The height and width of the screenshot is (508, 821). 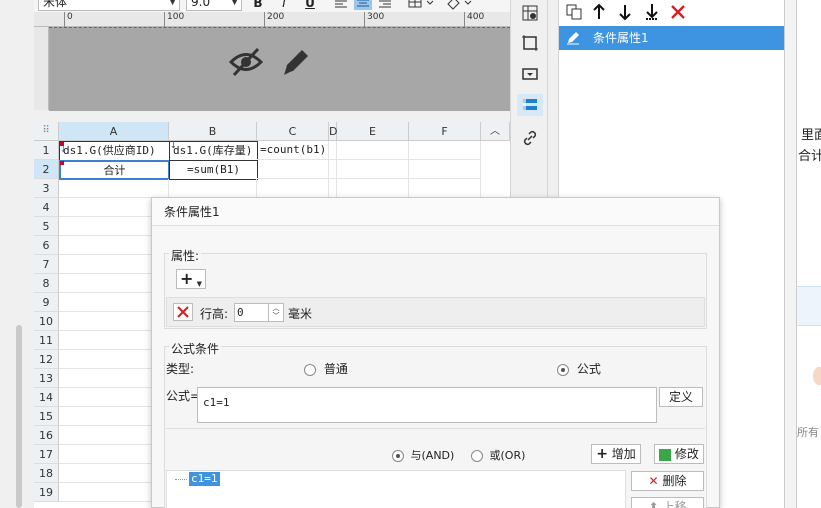 I want to click on panel-toolbar, so click(x=672, y=12).